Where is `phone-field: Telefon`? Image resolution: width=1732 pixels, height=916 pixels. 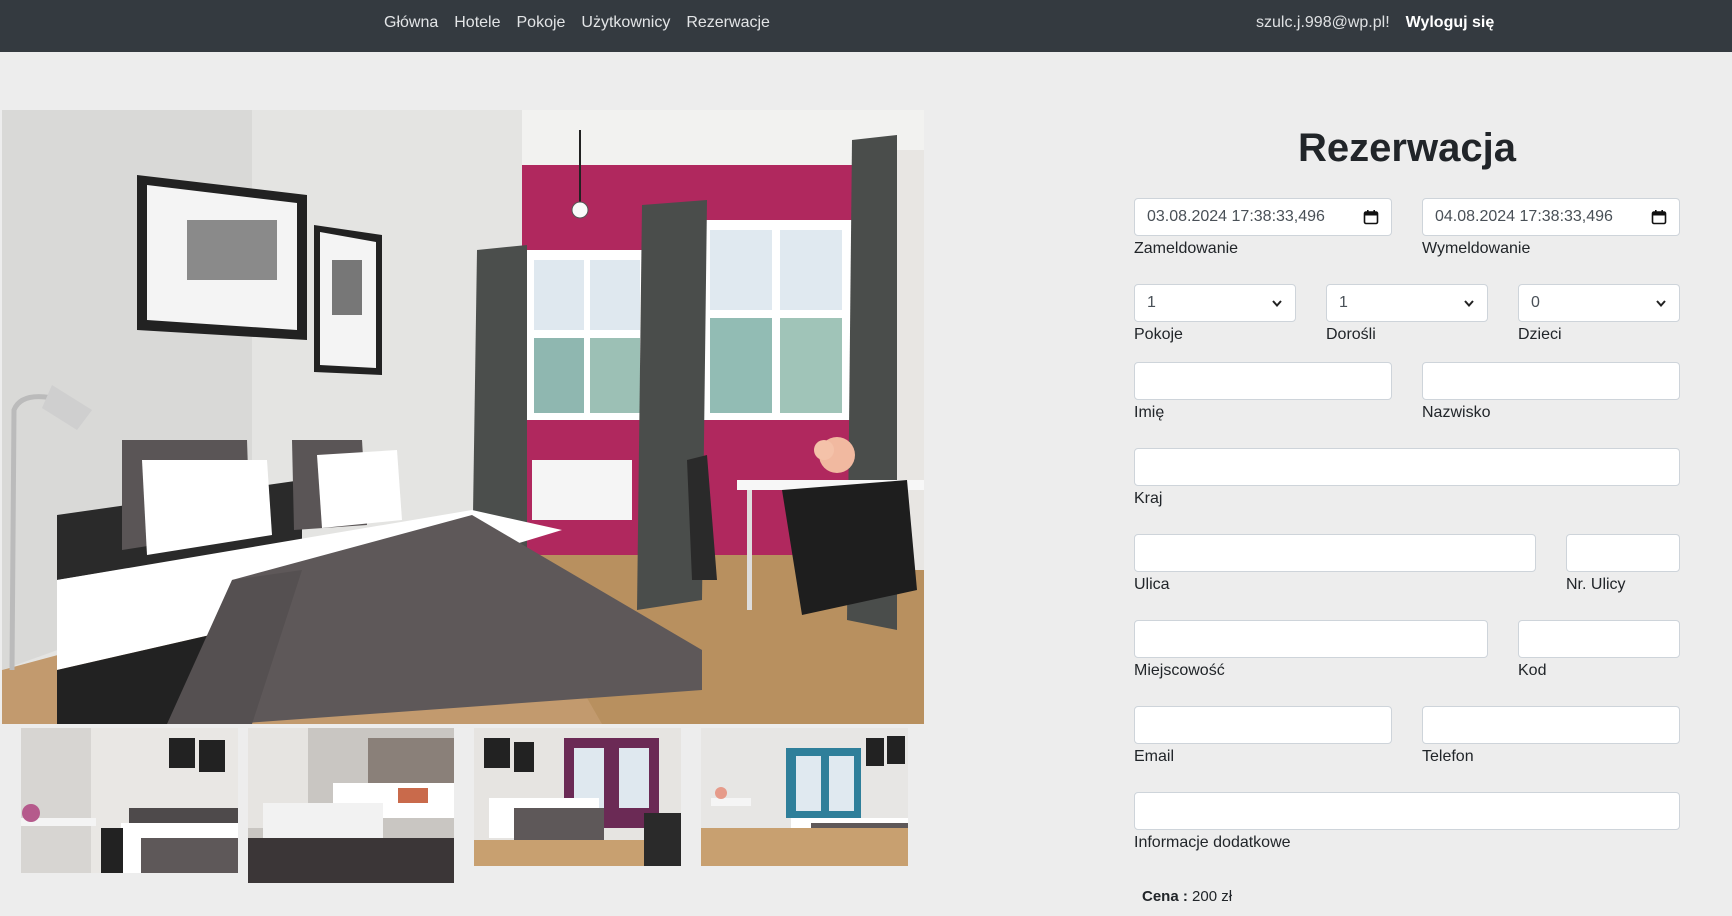
phone-field: Telefon is located at coordinates (1551, 736).